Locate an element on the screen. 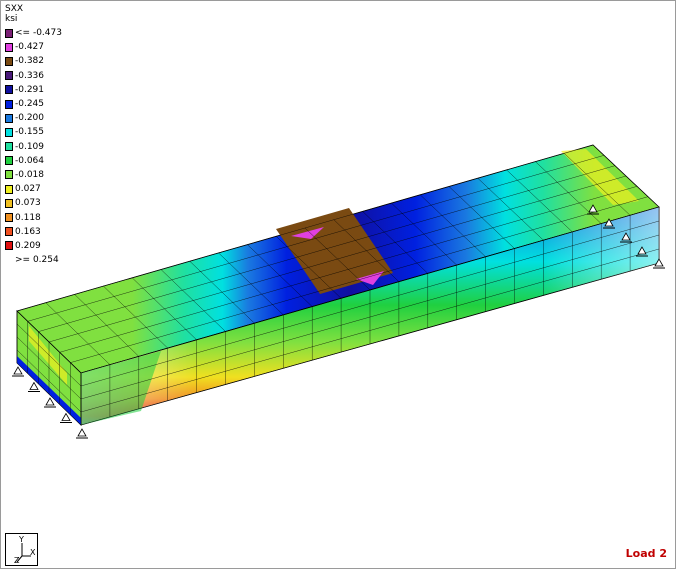 The width and height of the screenshot is (676, 569). coordinate-triad: Y X Z is located at coordinates (21, 549).